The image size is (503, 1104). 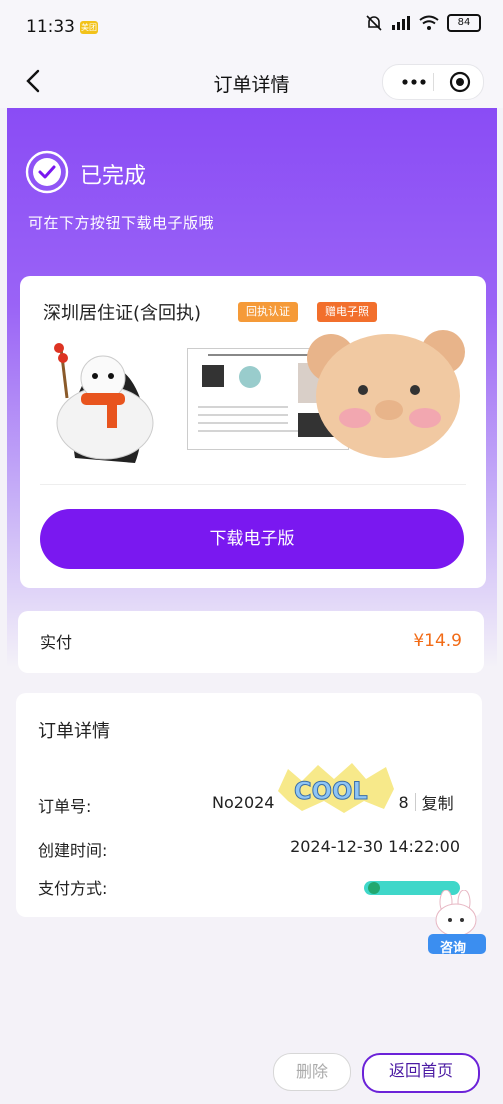 What do you see at coordinates (429, 22) in the screenshot?
I see `wifi-icon` at bounding box center [429, 22].